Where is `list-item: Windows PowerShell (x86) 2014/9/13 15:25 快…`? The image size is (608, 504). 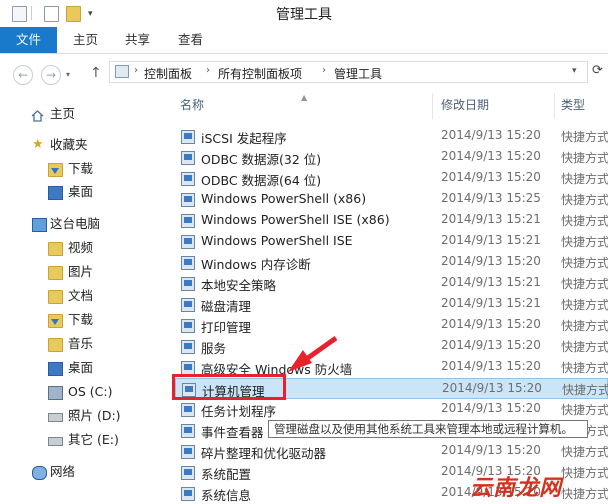 list-item: Windows PowerShell (x86) 2014/9/13 15:25 快… is located at coordinates (391, 199).